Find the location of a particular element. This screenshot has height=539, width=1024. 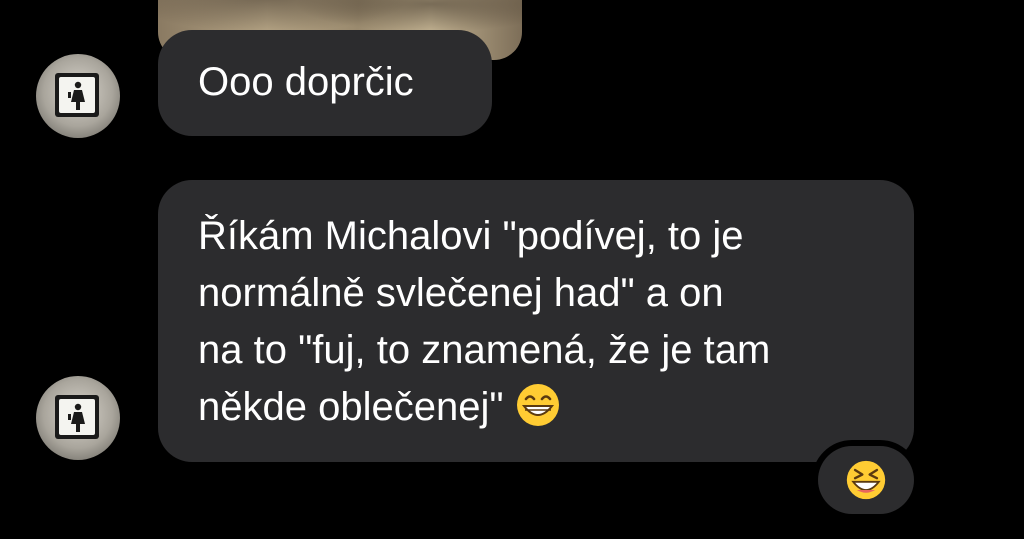

message-reaction is located at coordinates (866, 480).